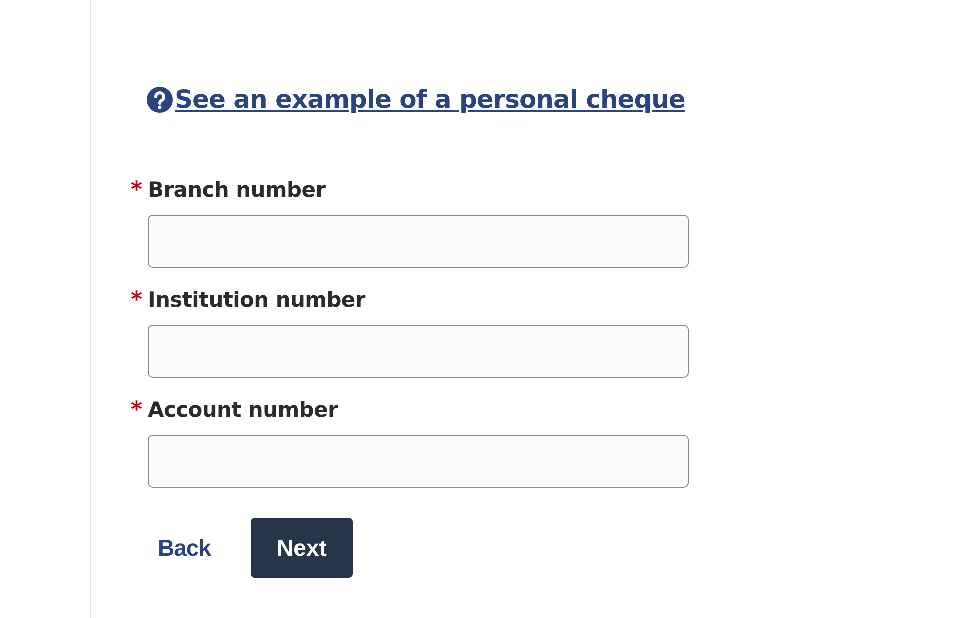  Describe the element at coordinates (301, 548) in the screenshot. I see `next-button: Next` at that location.